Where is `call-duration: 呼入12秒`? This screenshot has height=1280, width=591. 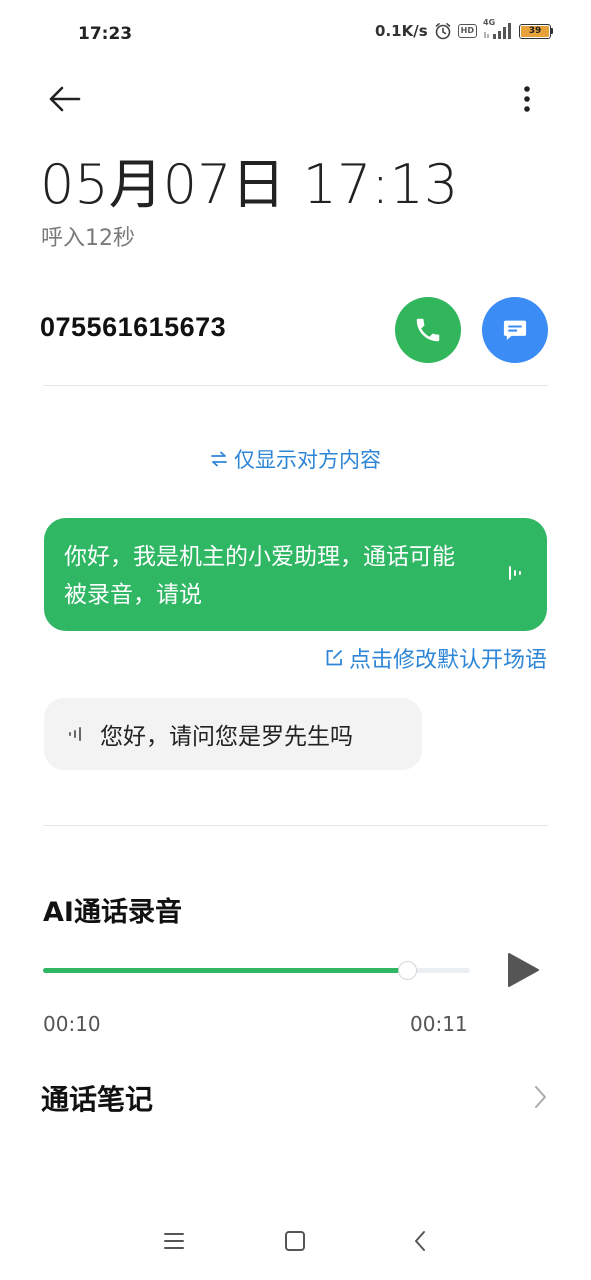
call-duration: 呼入12秒 is located at coordinates (88, 238).